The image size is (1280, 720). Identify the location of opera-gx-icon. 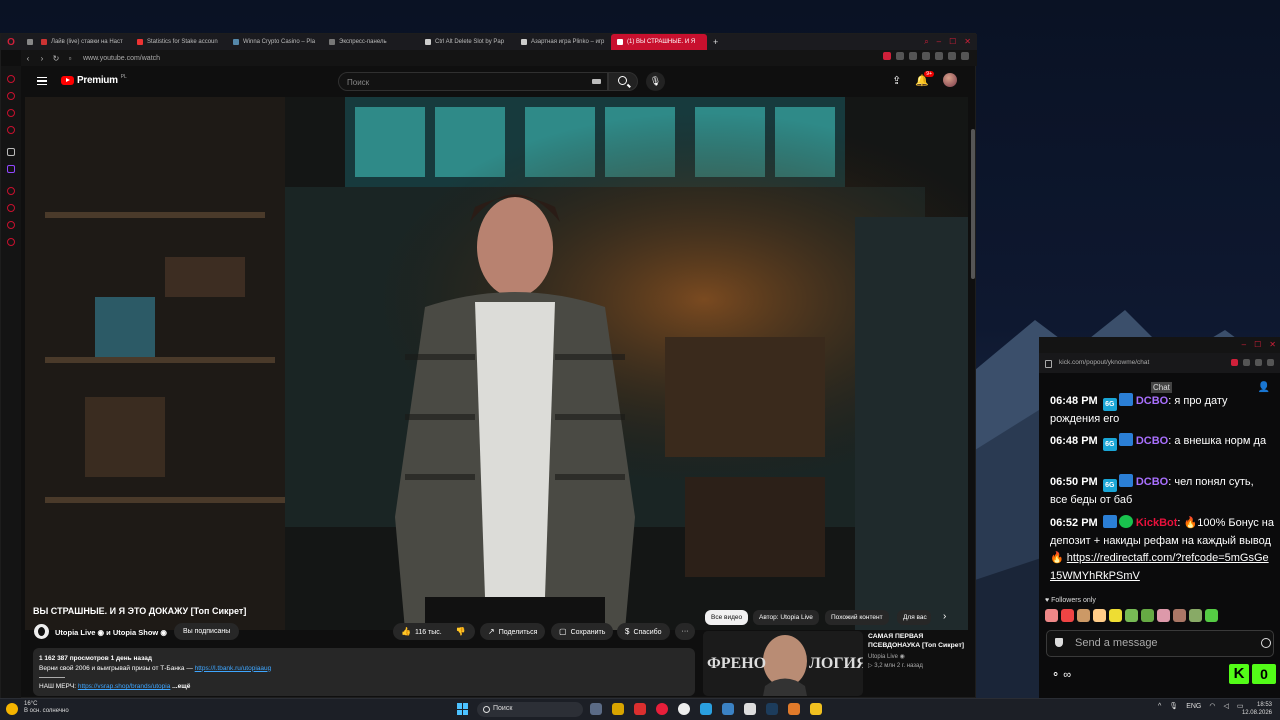
(640, 709).